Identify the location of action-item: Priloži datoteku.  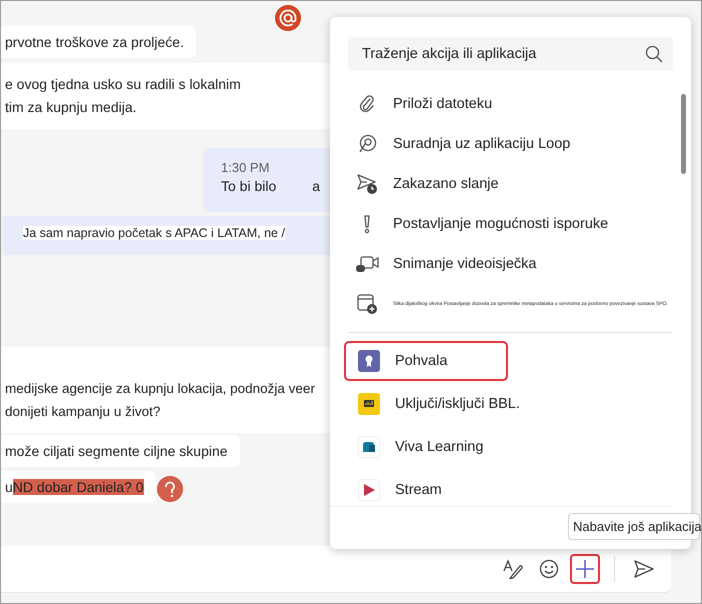
(501, 104).